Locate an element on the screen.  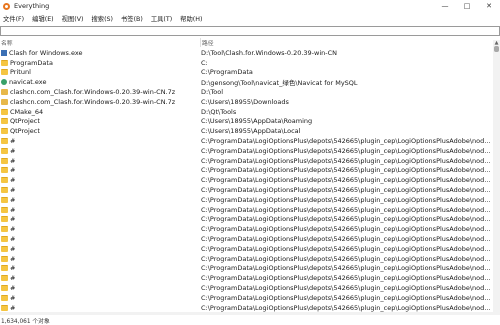
result-path: C:\ProgramData is located at coordinates (227, 72).